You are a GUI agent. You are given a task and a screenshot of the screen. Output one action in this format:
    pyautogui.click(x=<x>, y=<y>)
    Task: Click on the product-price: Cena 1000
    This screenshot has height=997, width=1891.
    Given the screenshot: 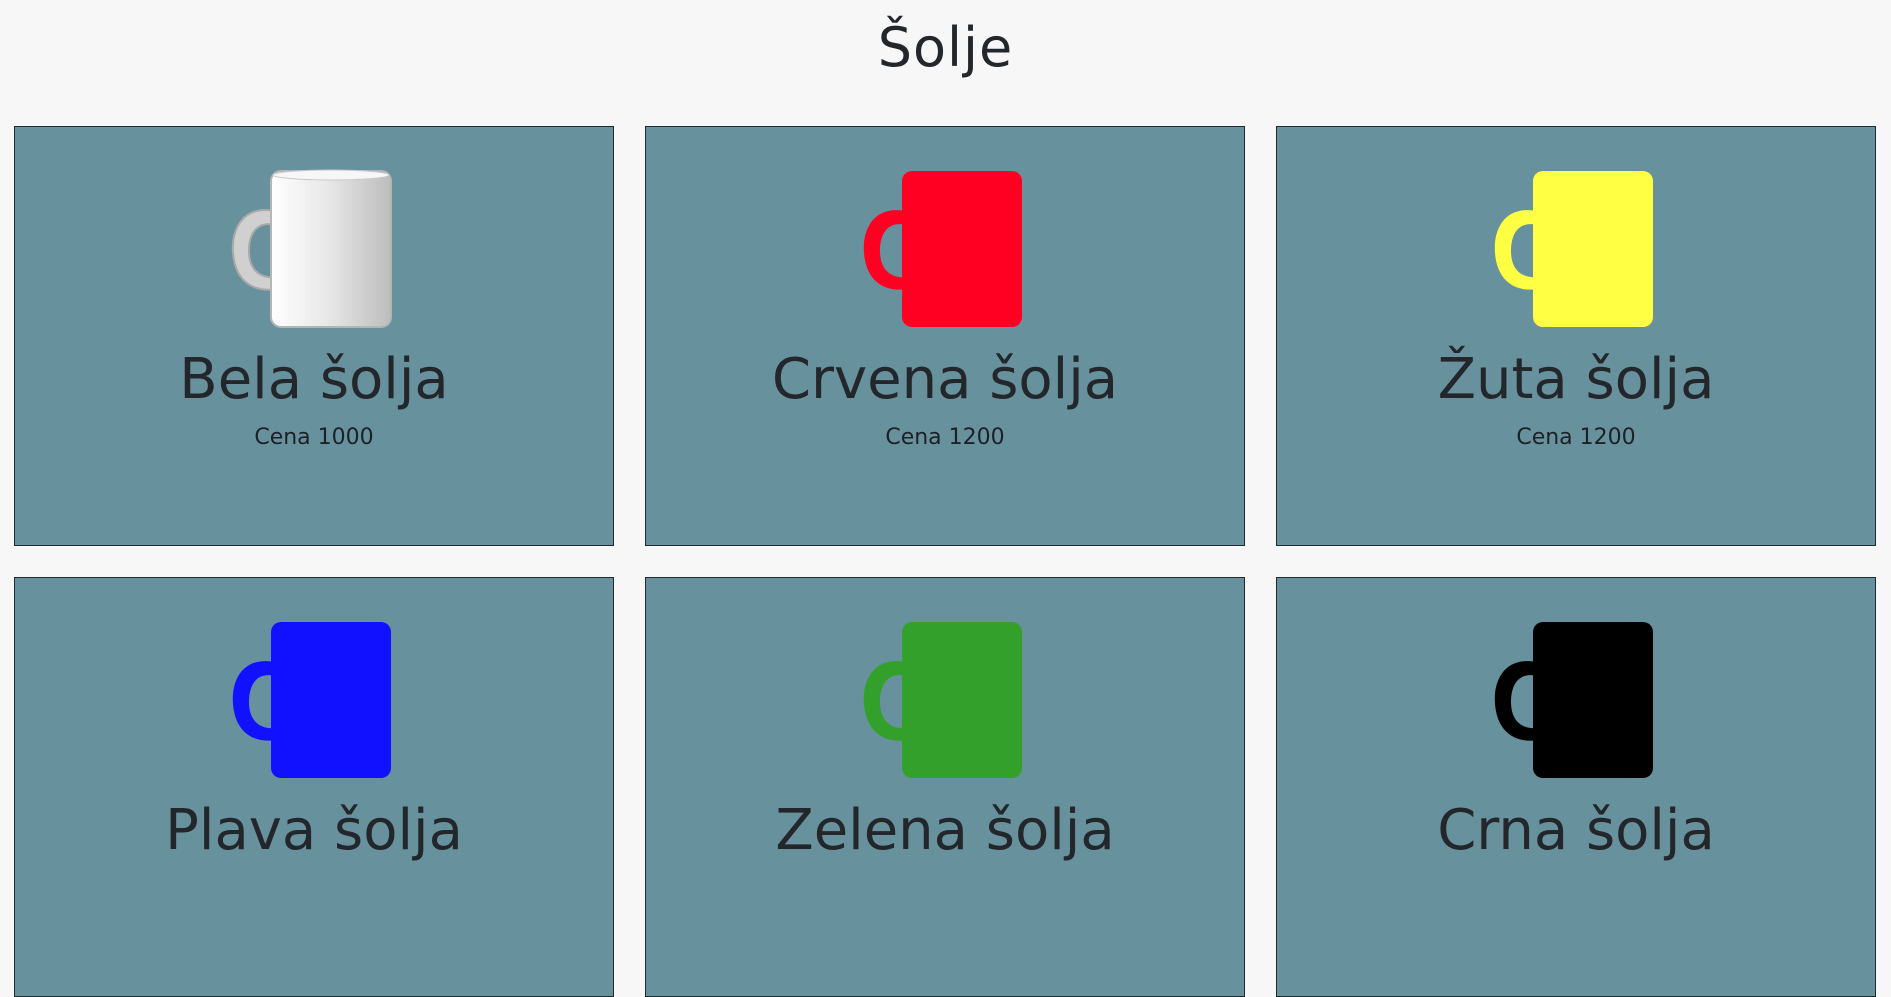 What is the action you would take?
    pyautogui.click(x=314, y=437)
    